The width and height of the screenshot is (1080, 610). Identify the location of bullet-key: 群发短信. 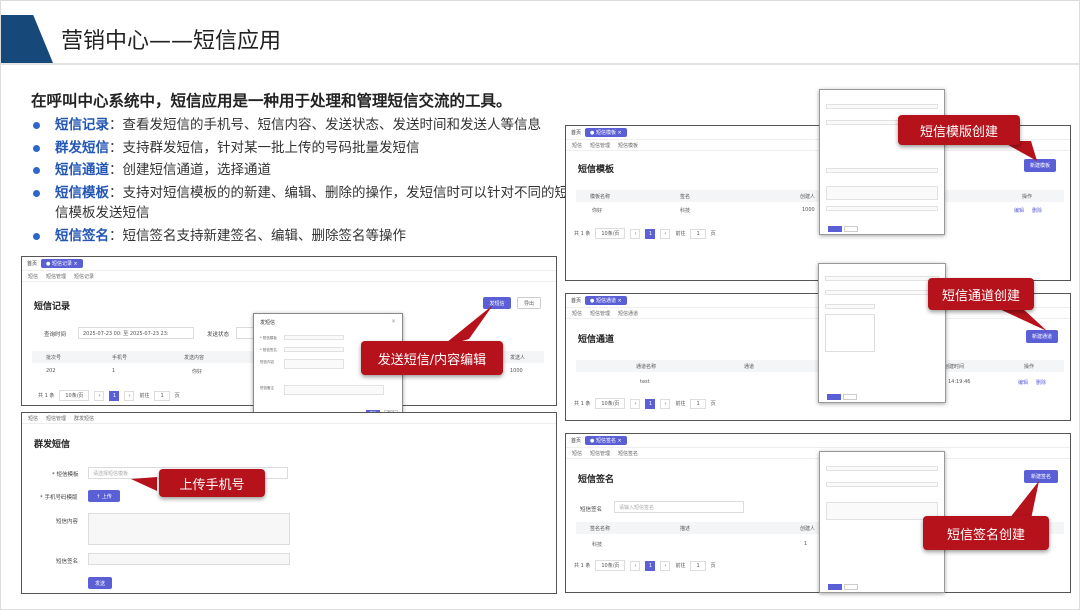
(82, 147).